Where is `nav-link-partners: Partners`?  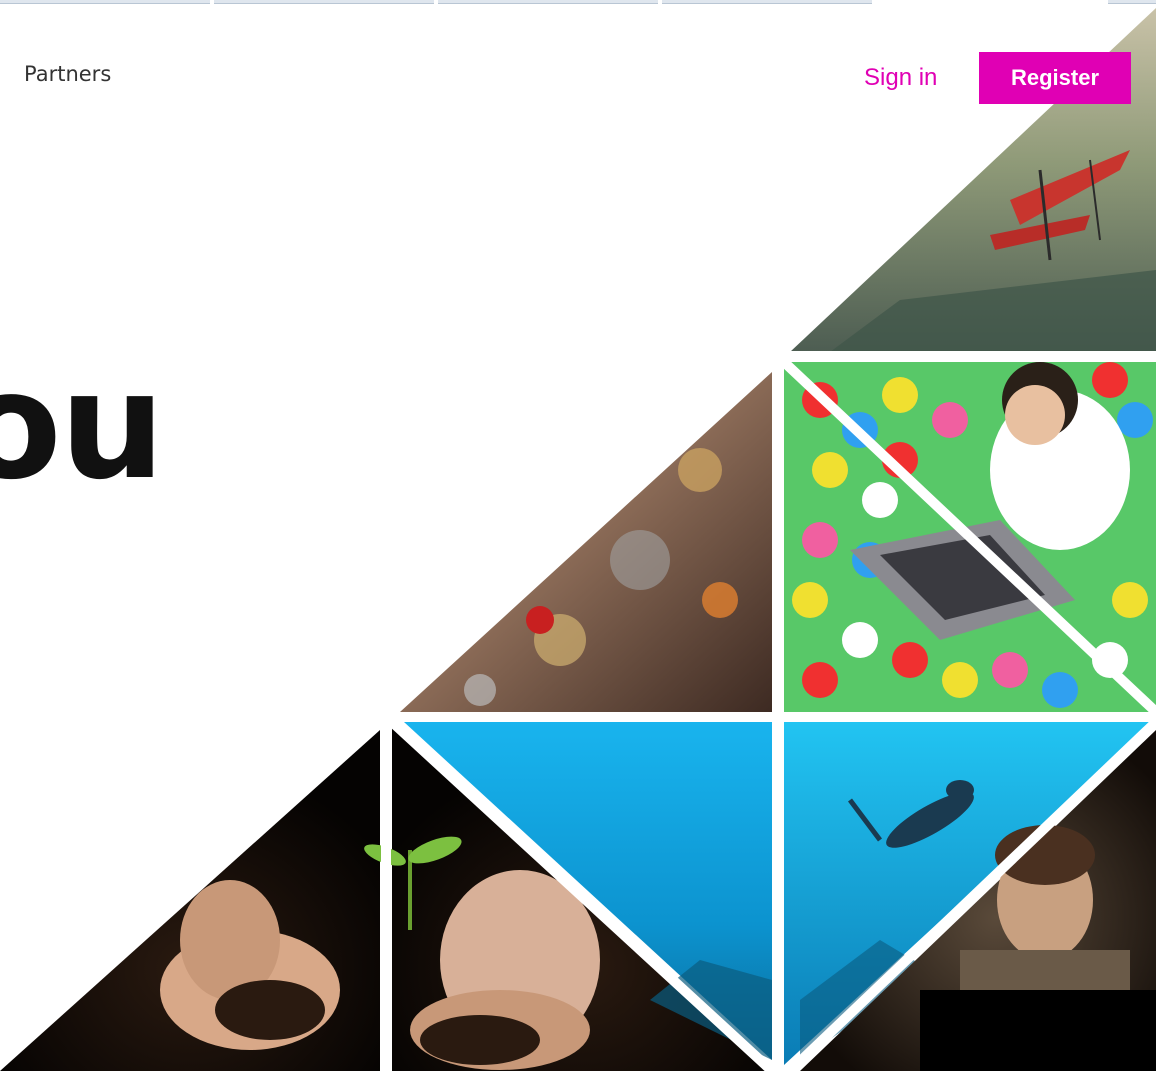
nav-link-partners: Partners is located at coordinates (67, 74).